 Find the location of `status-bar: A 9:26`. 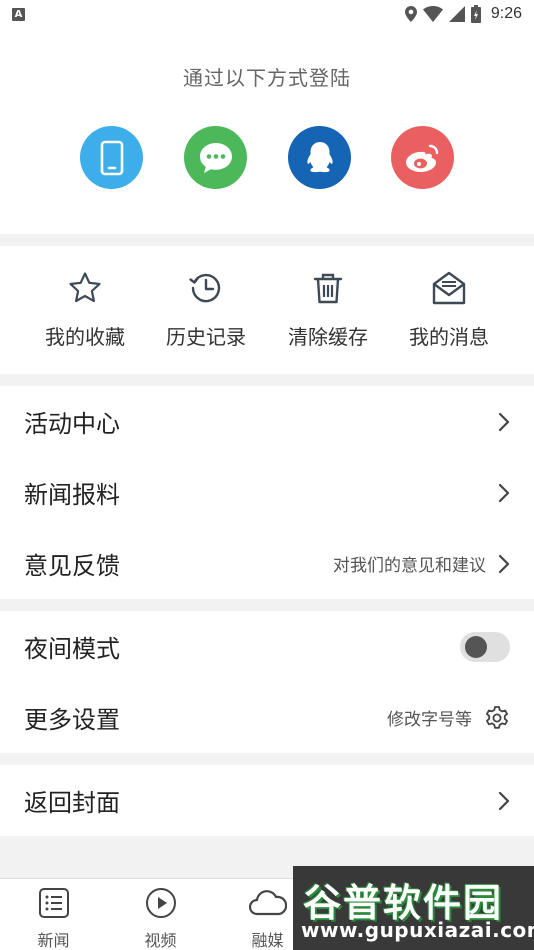

status-bar: A 9:26 is located at coordinates (267, 14).